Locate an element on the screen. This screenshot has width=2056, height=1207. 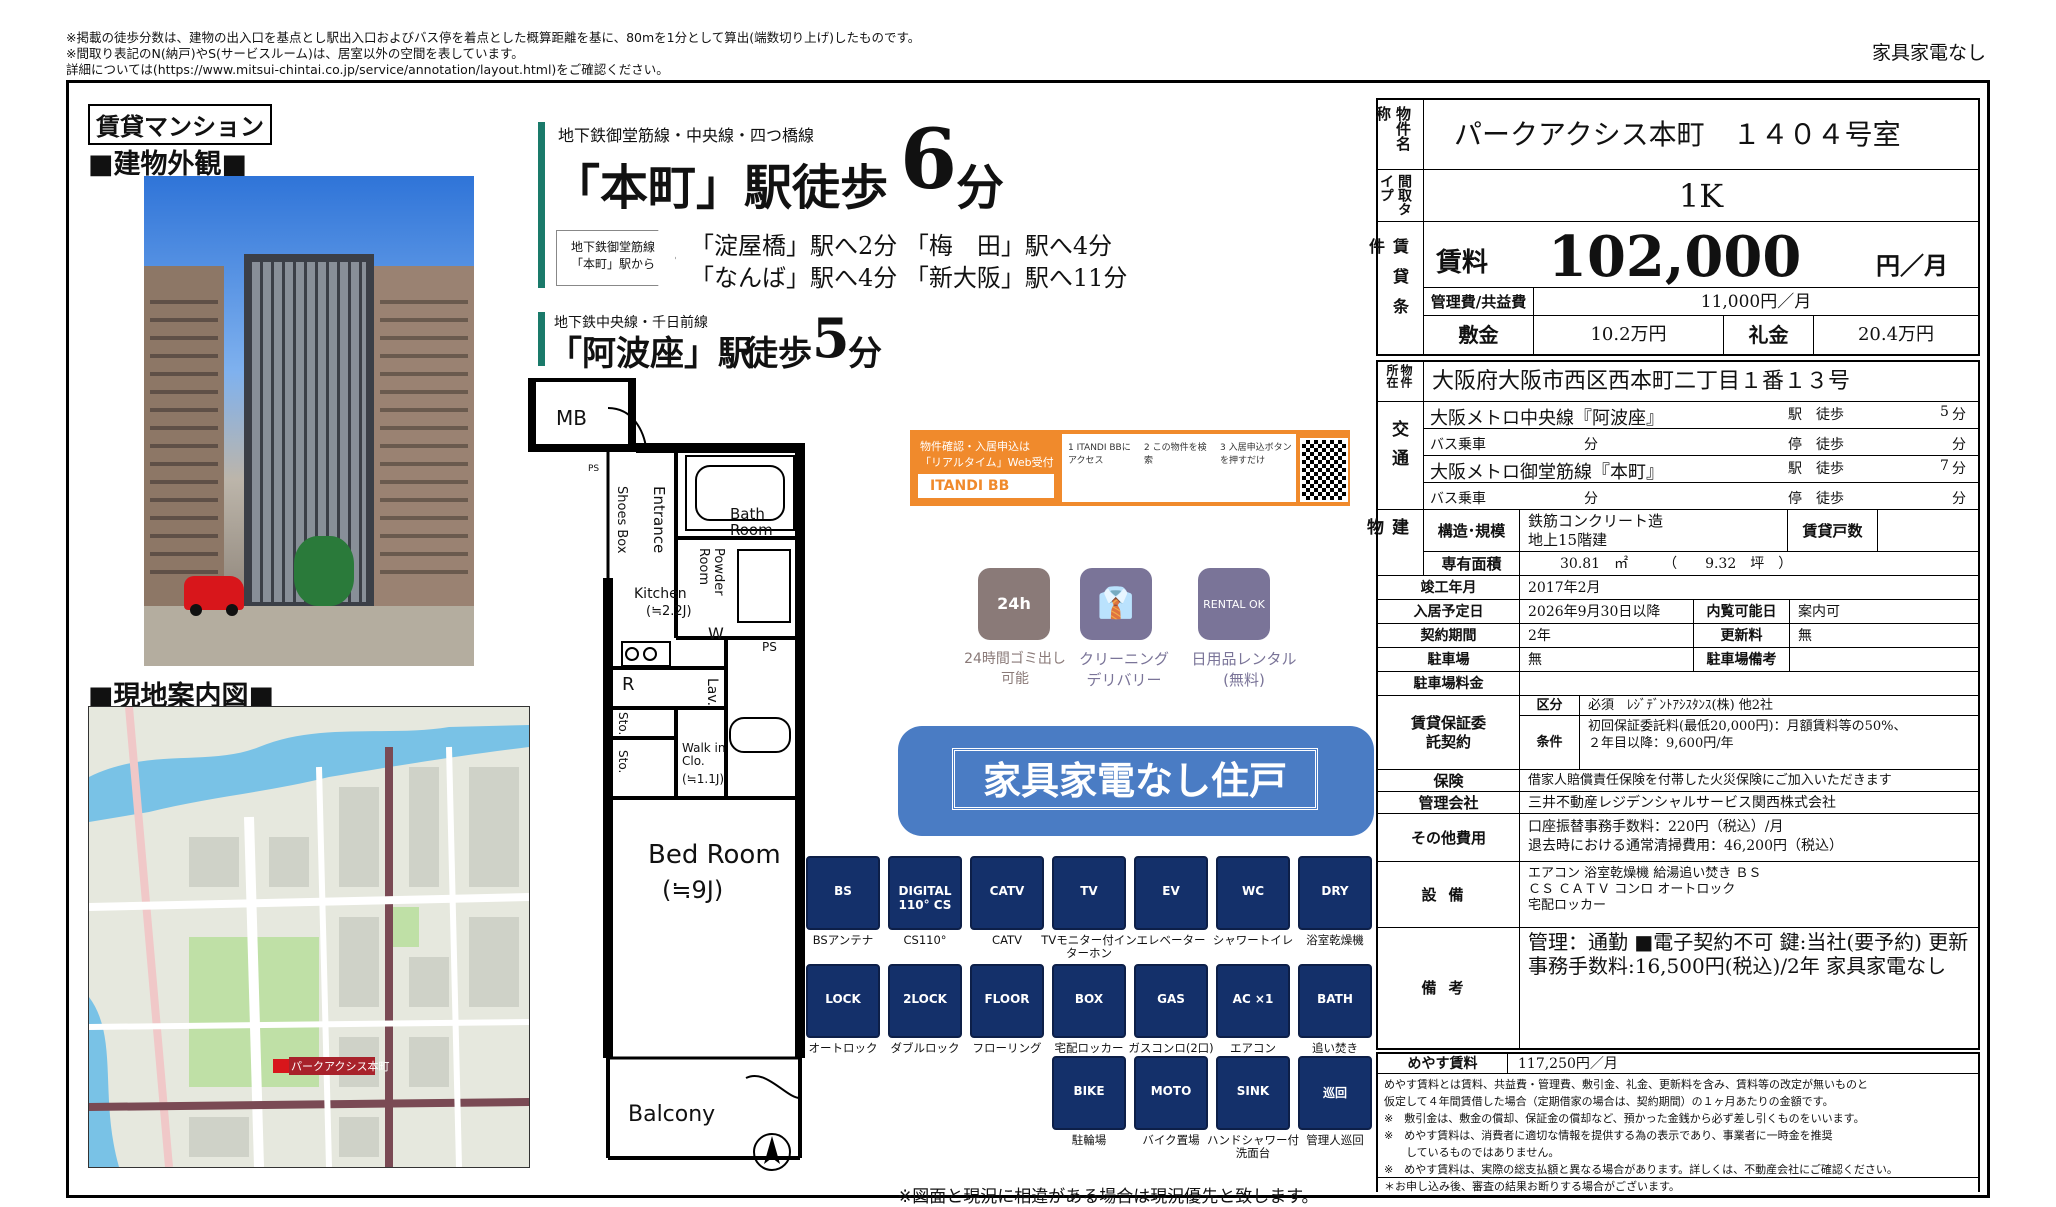
powder-label: Powder Room is located at coordinates (711, 572).